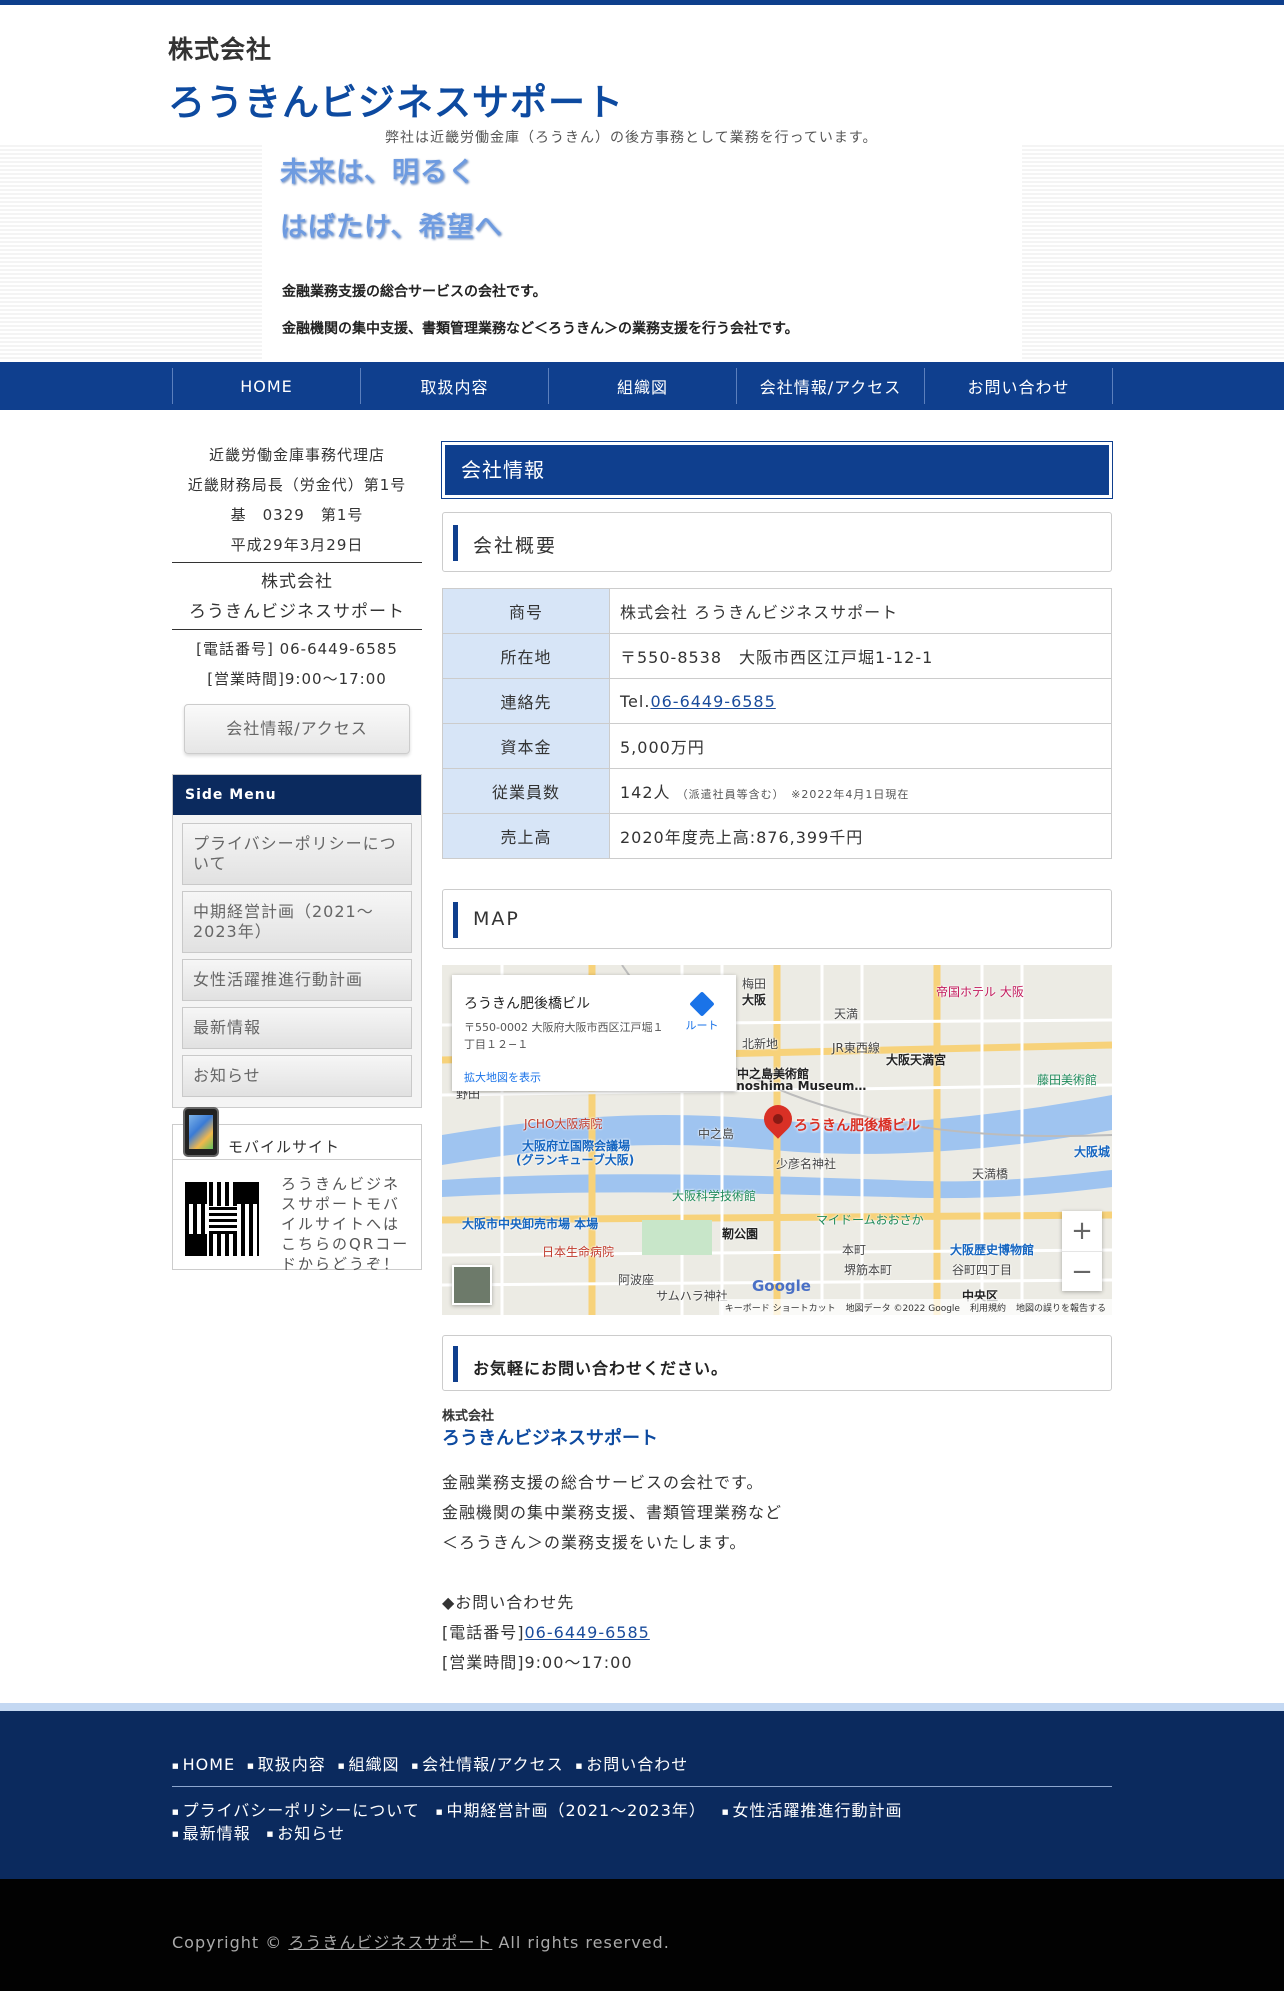 The image size is (1284, 1991). What do you see at coordinates (286, 1765) in the screenshot?
I see `footer-link-services: 取扱内容` at bounding box center [286, 1765].